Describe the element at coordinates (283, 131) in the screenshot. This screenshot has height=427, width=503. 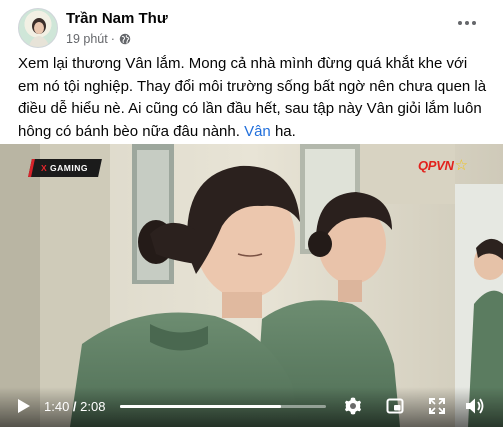
I see `post-text-tail: ha.` at that location.